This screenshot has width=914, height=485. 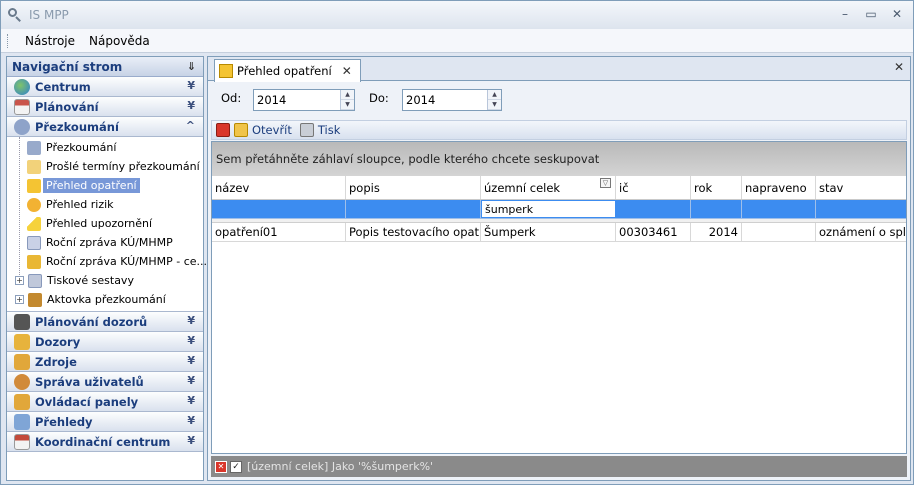 What do you see at coordinates (413, 187) in the screenshot?
I see `column-header-popis: popis` at bounding box center [413, 187].